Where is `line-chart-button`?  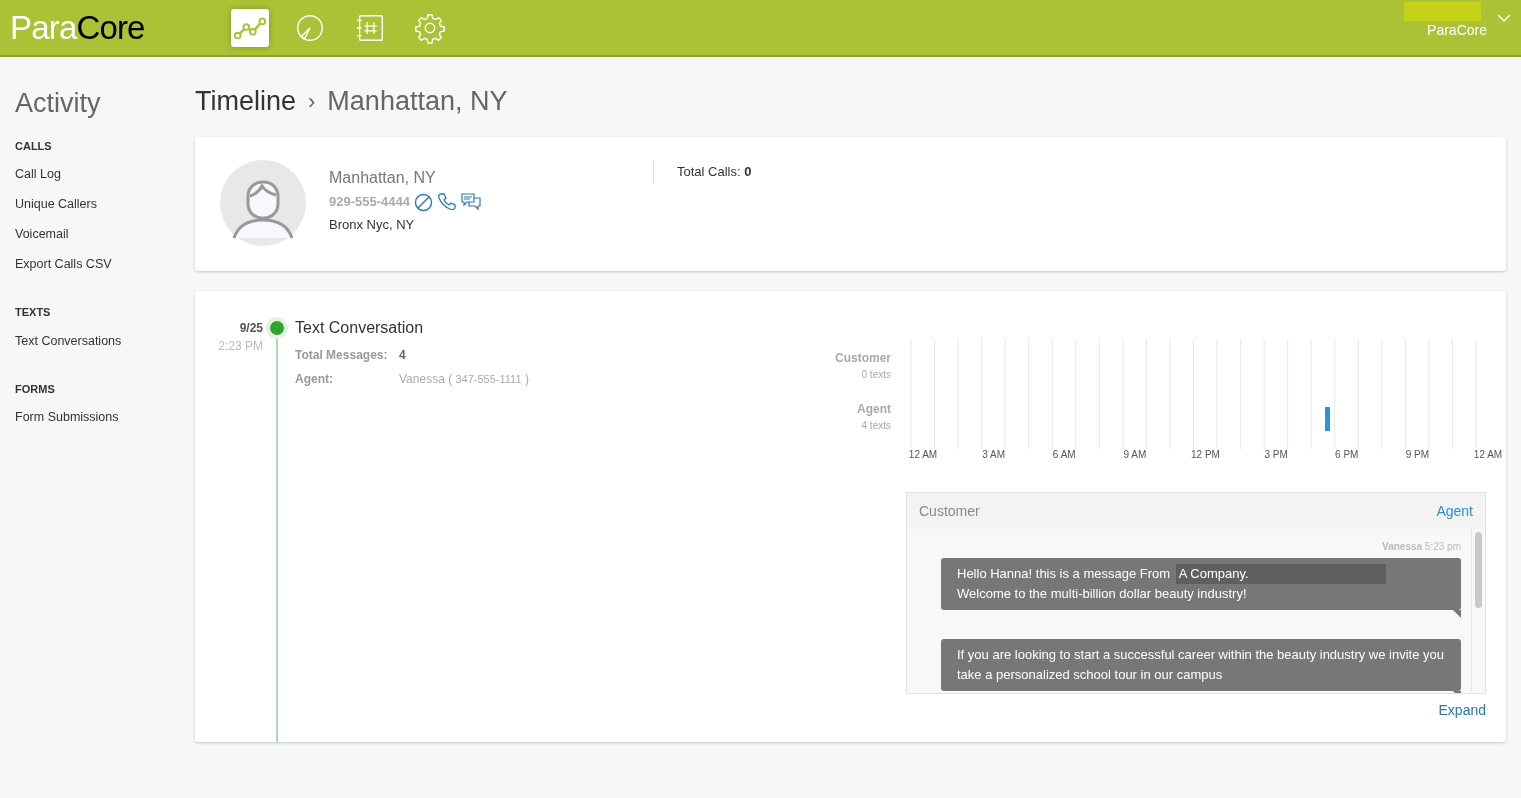
line-chart-button is located at coordinates (249, 27).